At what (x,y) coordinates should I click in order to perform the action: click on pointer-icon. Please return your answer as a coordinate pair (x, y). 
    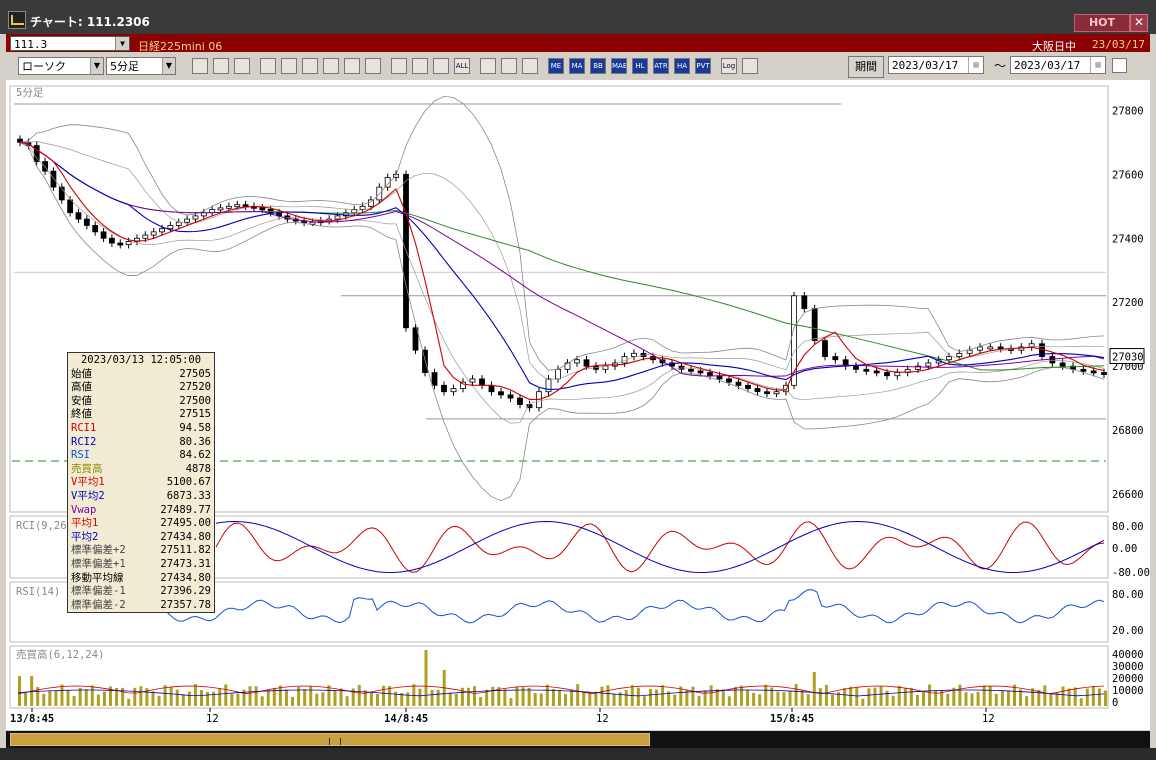
    Looking at the image, I should click on (373, 66).